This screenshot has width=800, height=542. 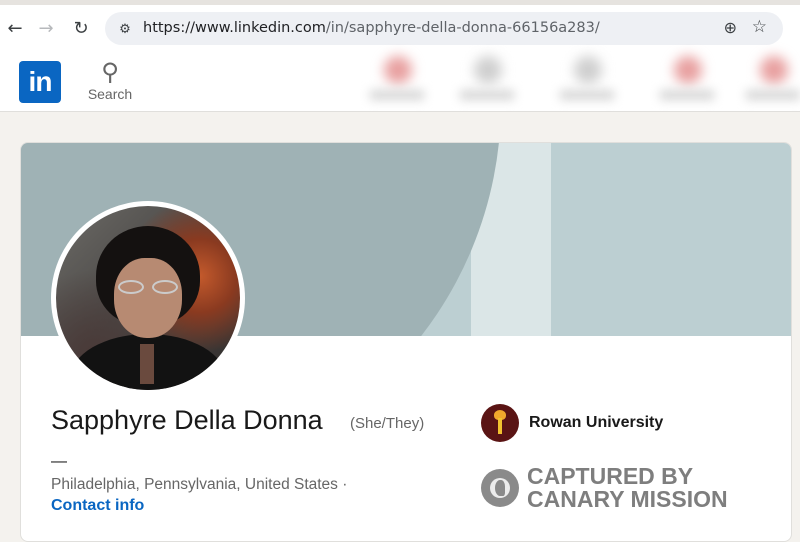 I want to click on arrow-left-icon: ←, so click(x=15, y=28).